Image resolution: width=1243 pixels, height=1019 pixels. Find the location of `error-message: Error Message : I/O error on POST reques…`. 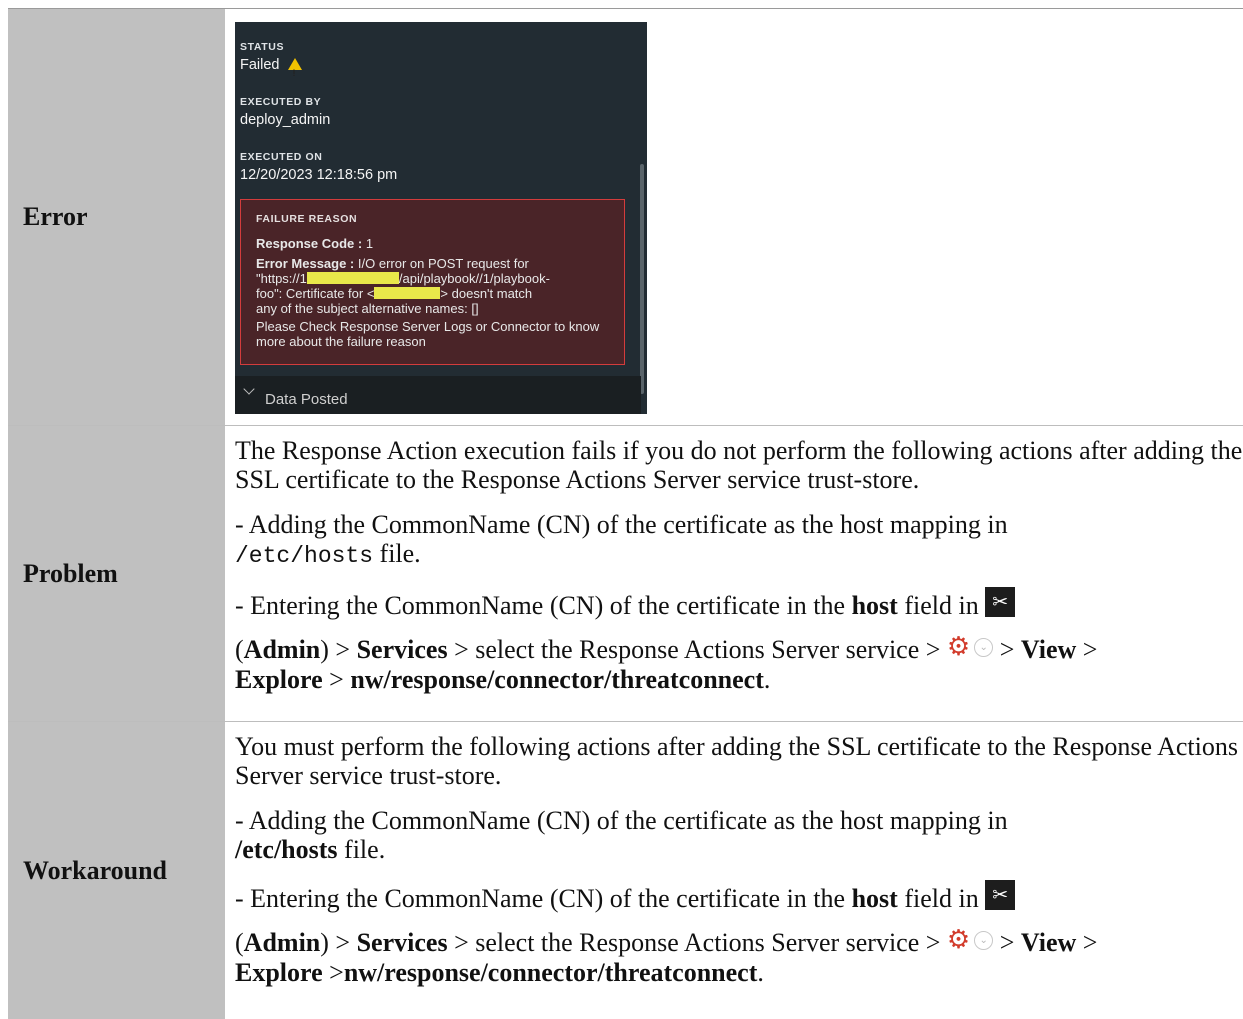

error-message: Error Message : I/O error on POST reques… is located at coordinates (403, 286).